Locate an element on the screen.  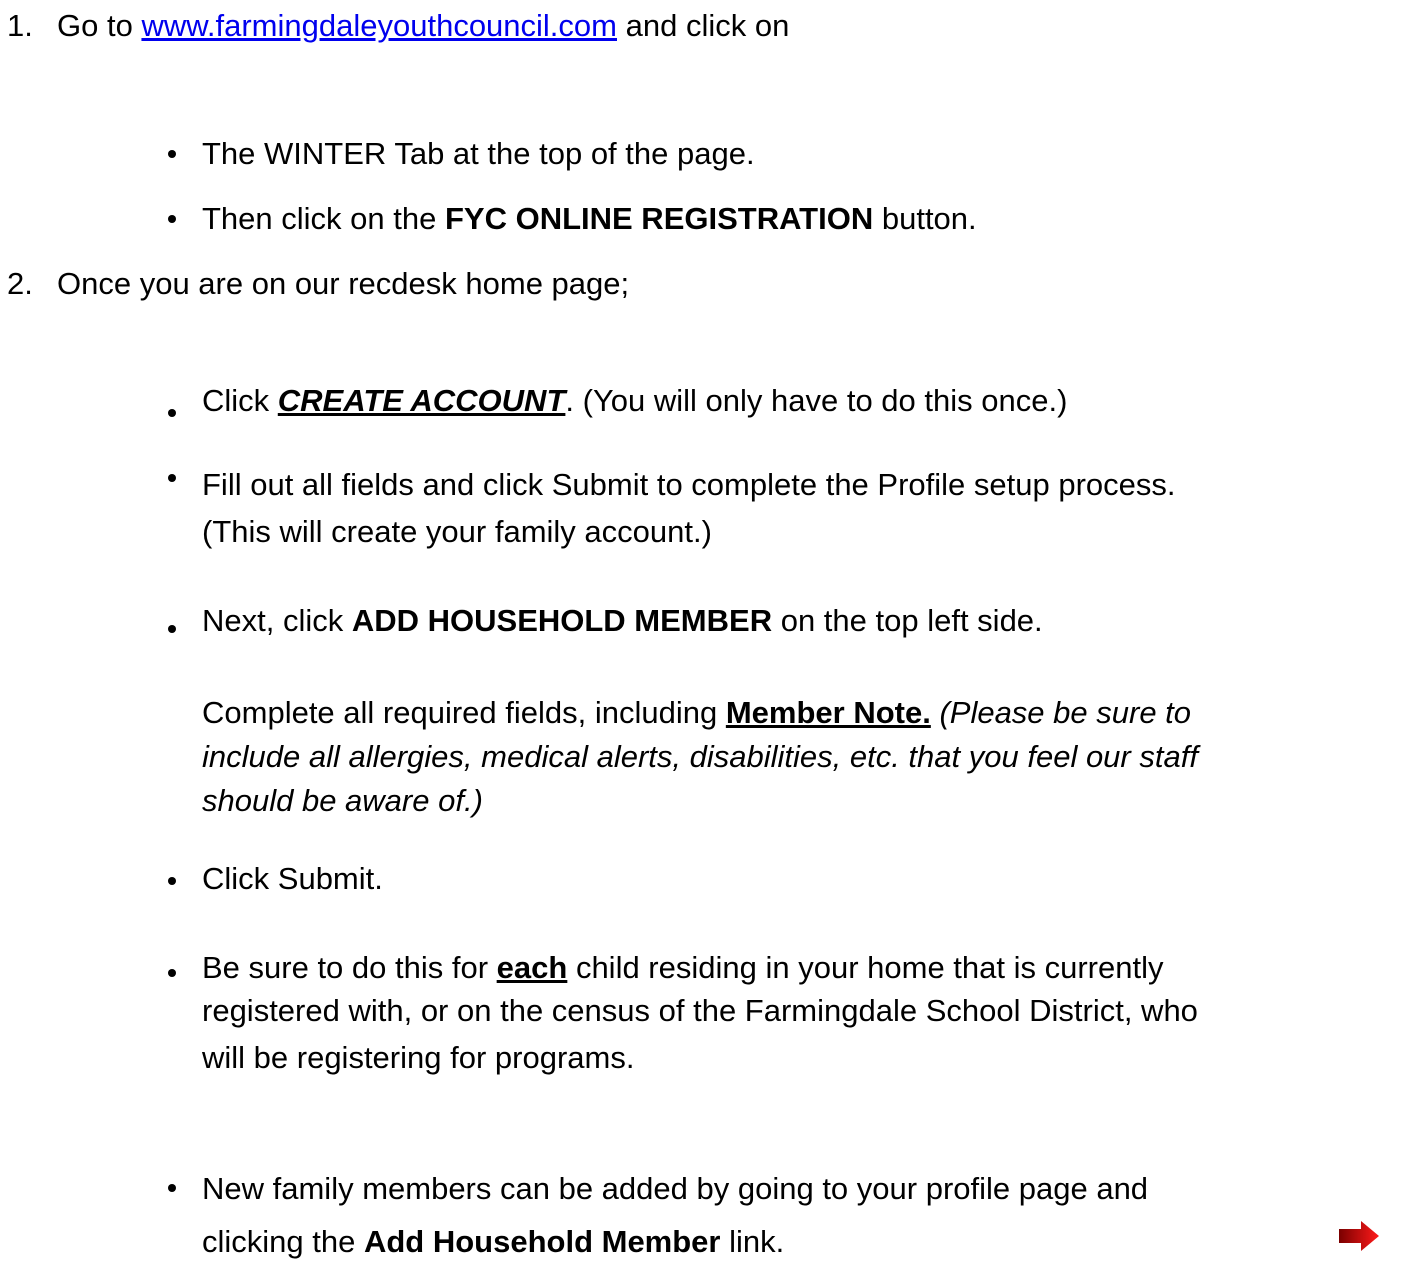
bullet-2-3-after: on the top left side. is located at coordinates (907, 620).